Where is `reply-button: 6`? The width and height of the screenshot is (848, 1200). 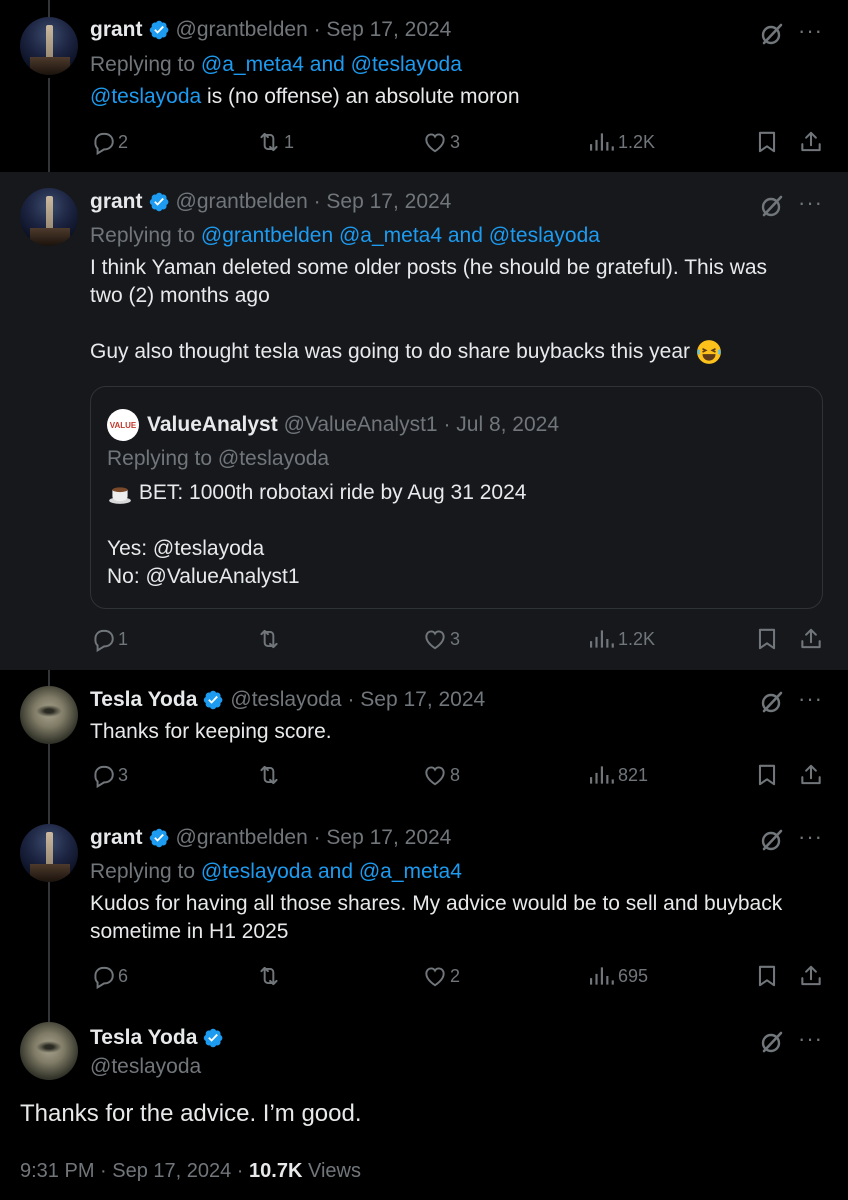 reply-button: 6 is located at coordinates (109, 976).